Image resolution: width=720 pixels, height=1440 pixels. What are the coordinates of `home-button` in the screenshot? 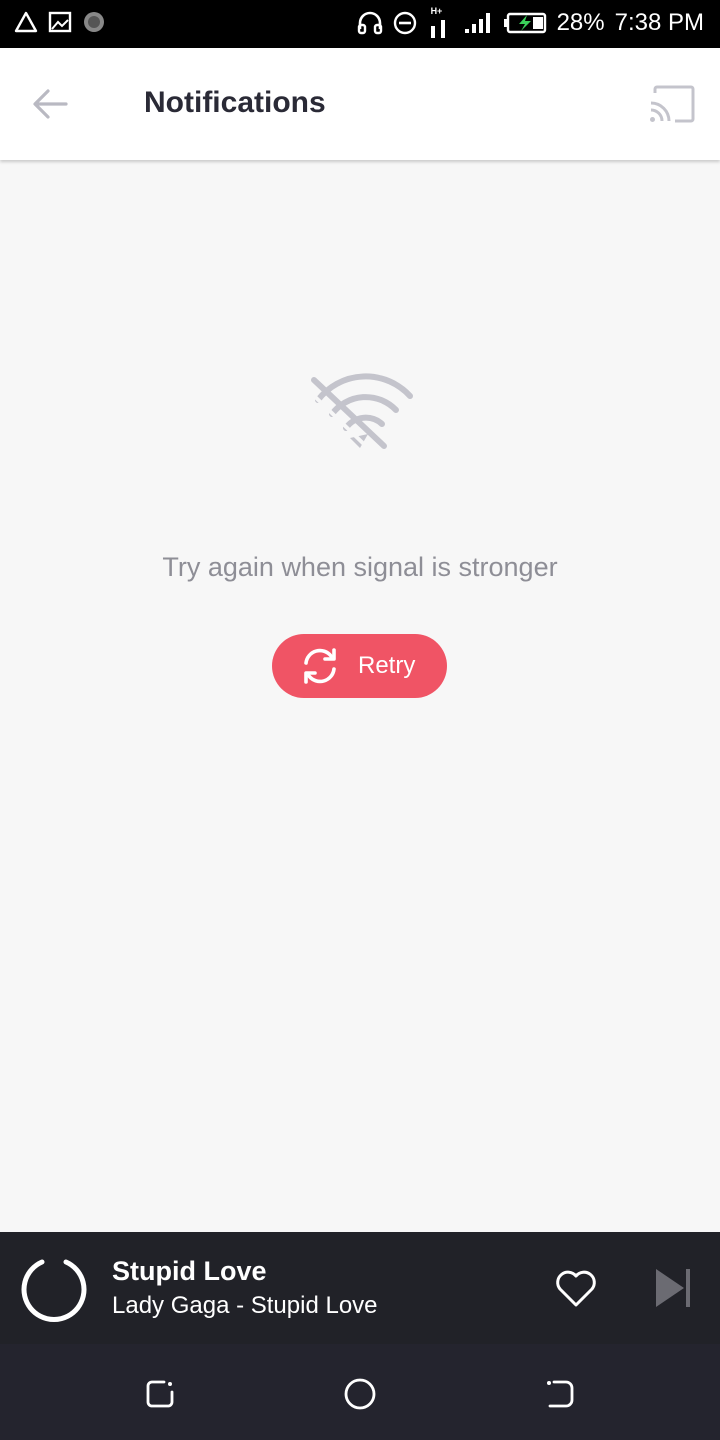 It's located at (360, 1394).